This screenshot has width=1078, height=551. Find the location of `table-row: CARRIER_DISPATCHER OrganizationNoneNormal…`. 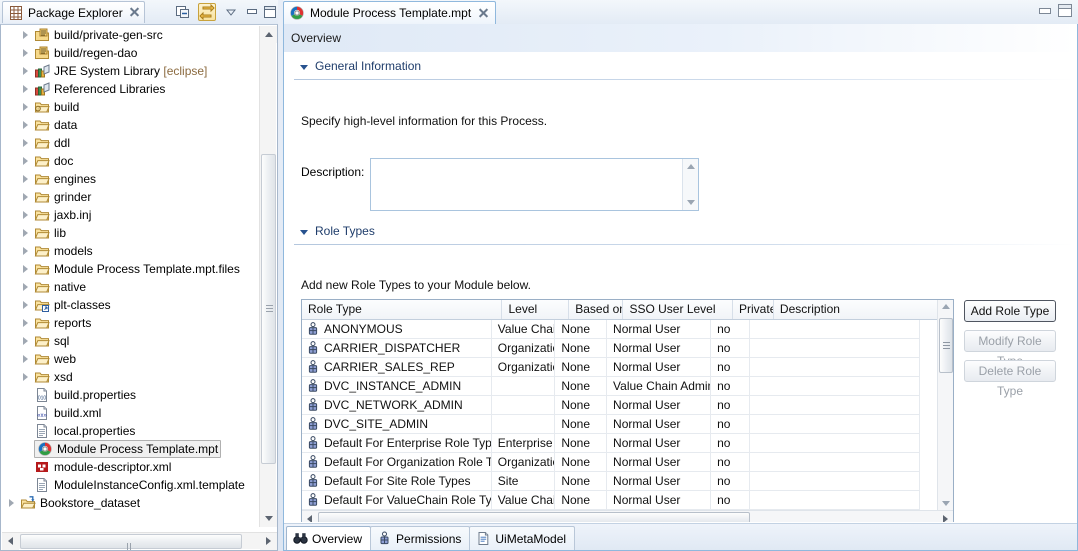

table-row: CARRIER_DISPATCHER OrganizationNoneNormal… is located at coordinates (611, 348).